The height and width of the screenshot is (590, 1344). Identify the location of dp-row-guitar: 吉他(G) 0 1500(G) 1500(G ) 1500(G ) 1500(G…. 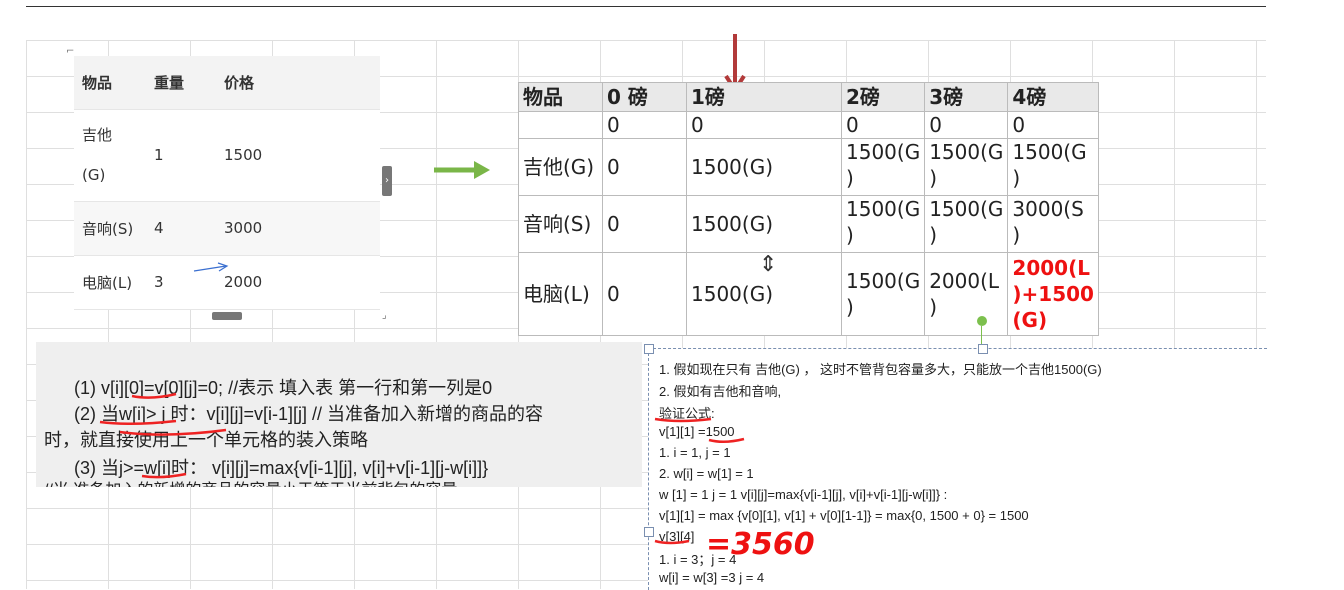
(808, 167).